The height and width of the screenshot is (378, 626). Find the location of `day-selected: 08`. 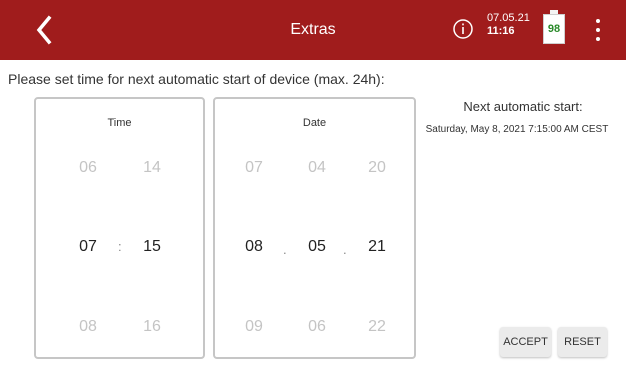

day-selected: 08 is located at coordinates (254, 247).